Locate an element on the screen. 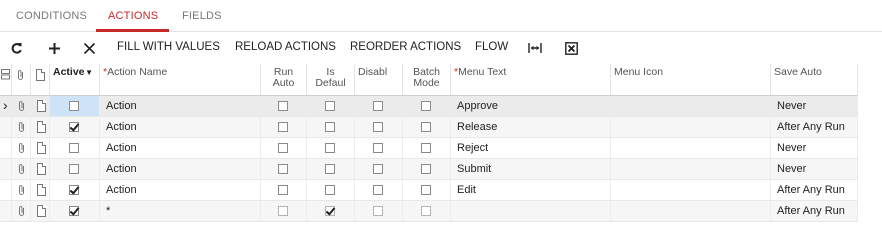  fill-with-values-button: FILL WITH VALUES is located at coordinates (168, 48).